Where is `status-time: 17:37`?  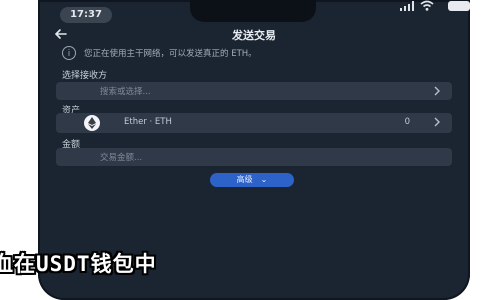 status-time: 17:37 is located at coordinates (86, 15).